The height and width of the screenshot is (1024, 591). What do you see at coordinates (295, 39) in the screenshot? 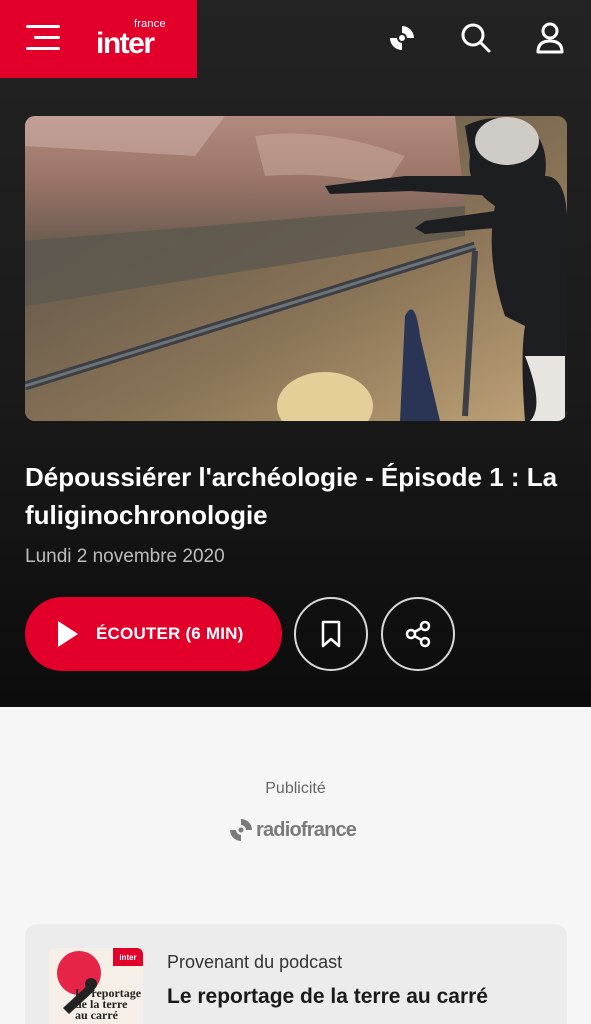
I see `top-bar: france inter` at bounding box center [295, 39].